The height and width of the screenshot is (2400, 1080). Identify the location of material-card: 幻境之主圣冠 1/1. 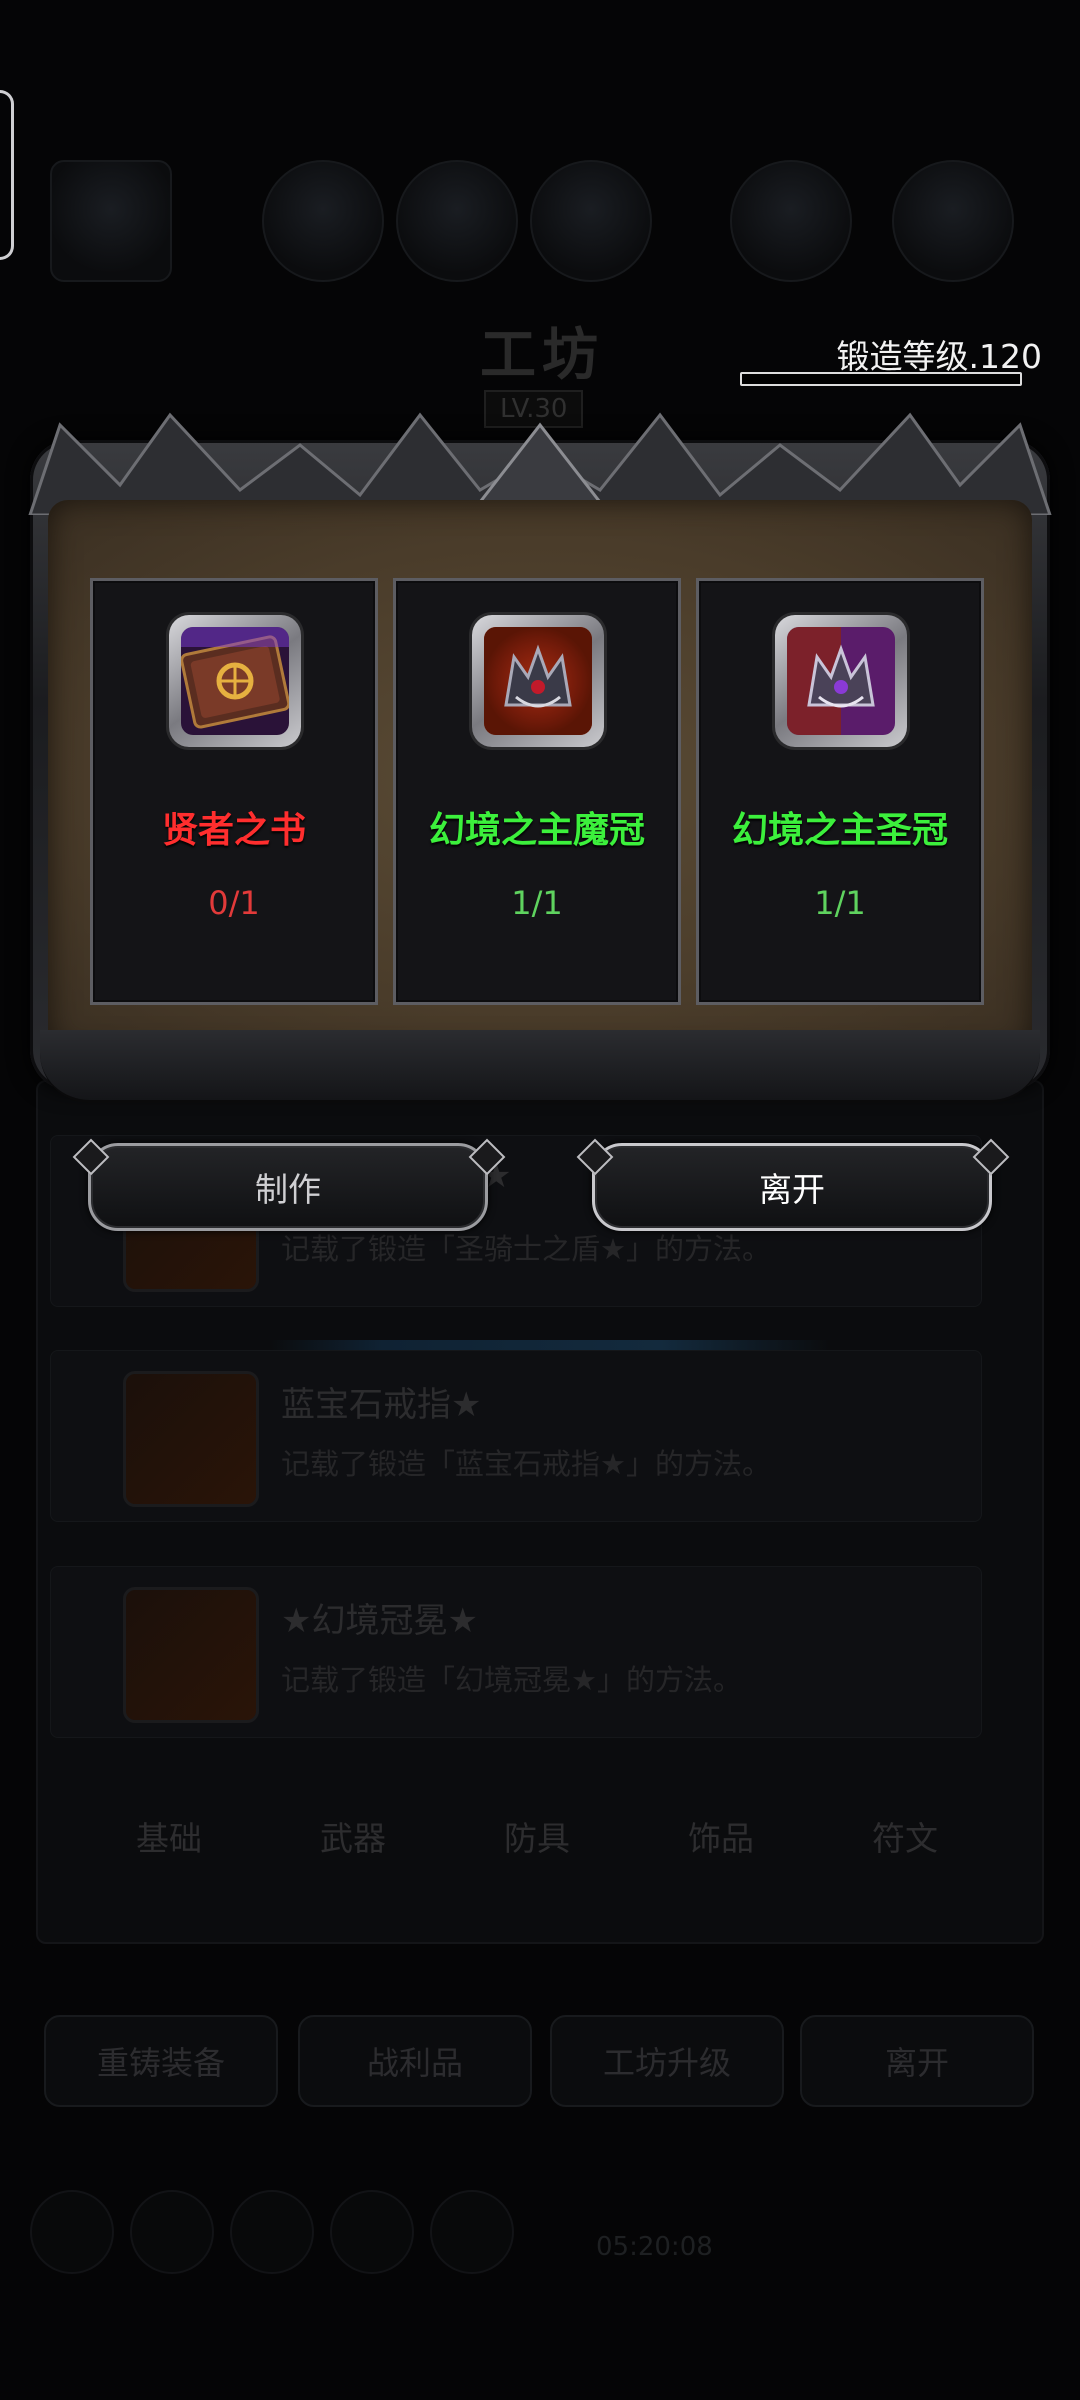
(840, 791).